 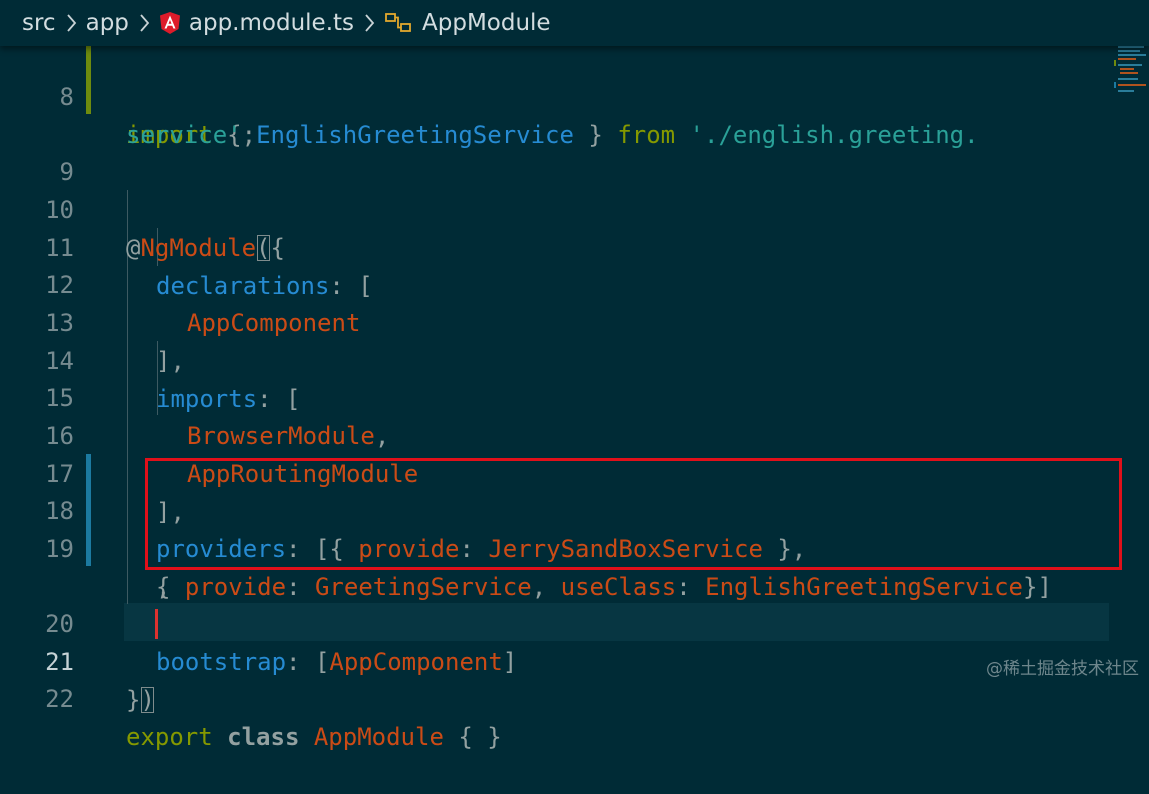 What do you see at coordinates (555, 207) in the screenshot?
I see `code-line-10: 10 @NgModule({` at bounding box center [555, 207].